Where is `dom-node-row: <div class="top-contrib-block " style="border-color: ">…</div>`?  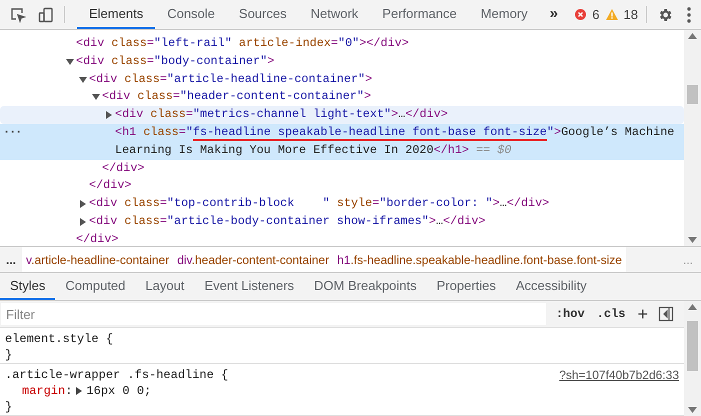
dom-node-row: <div class="top-contrib-block " style="border-color: ">…</div> is located at coordinates (342, 204).